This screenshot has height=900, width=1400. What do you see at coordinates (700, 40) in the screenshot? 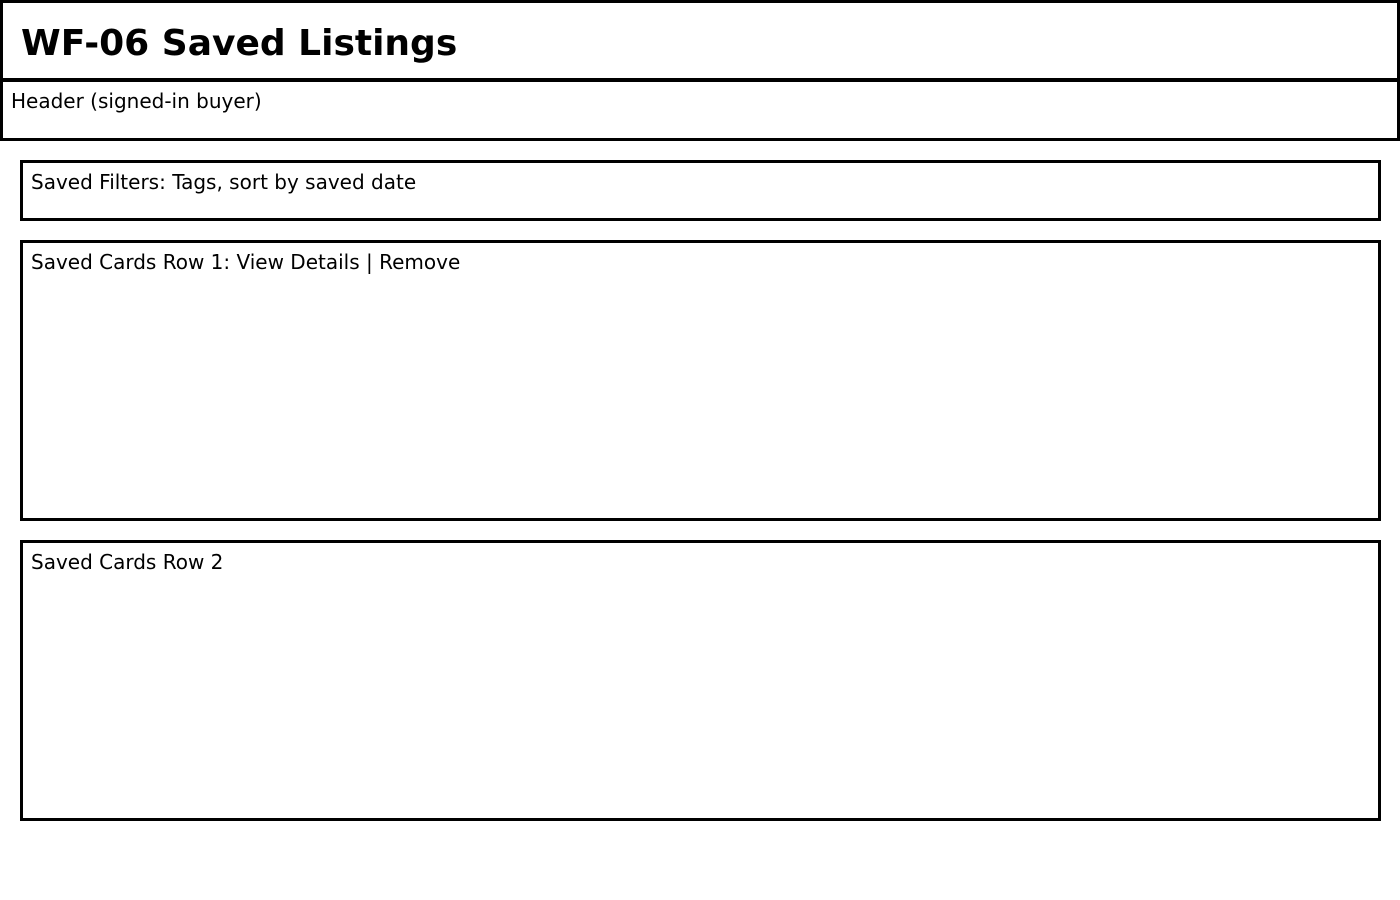
I see `title-bar: WF-06 Saved Listings` at bounding box center [700, 40].